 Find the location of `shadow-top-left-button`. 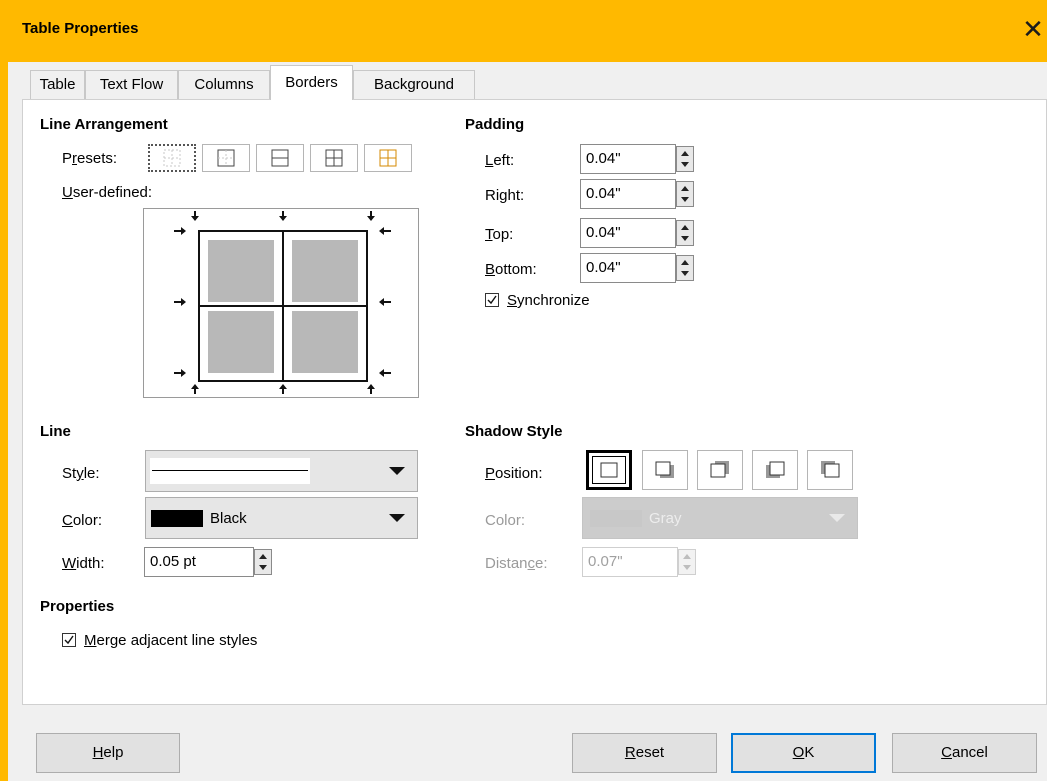

shadow-top-left-button is located at coordinates (830, 470).